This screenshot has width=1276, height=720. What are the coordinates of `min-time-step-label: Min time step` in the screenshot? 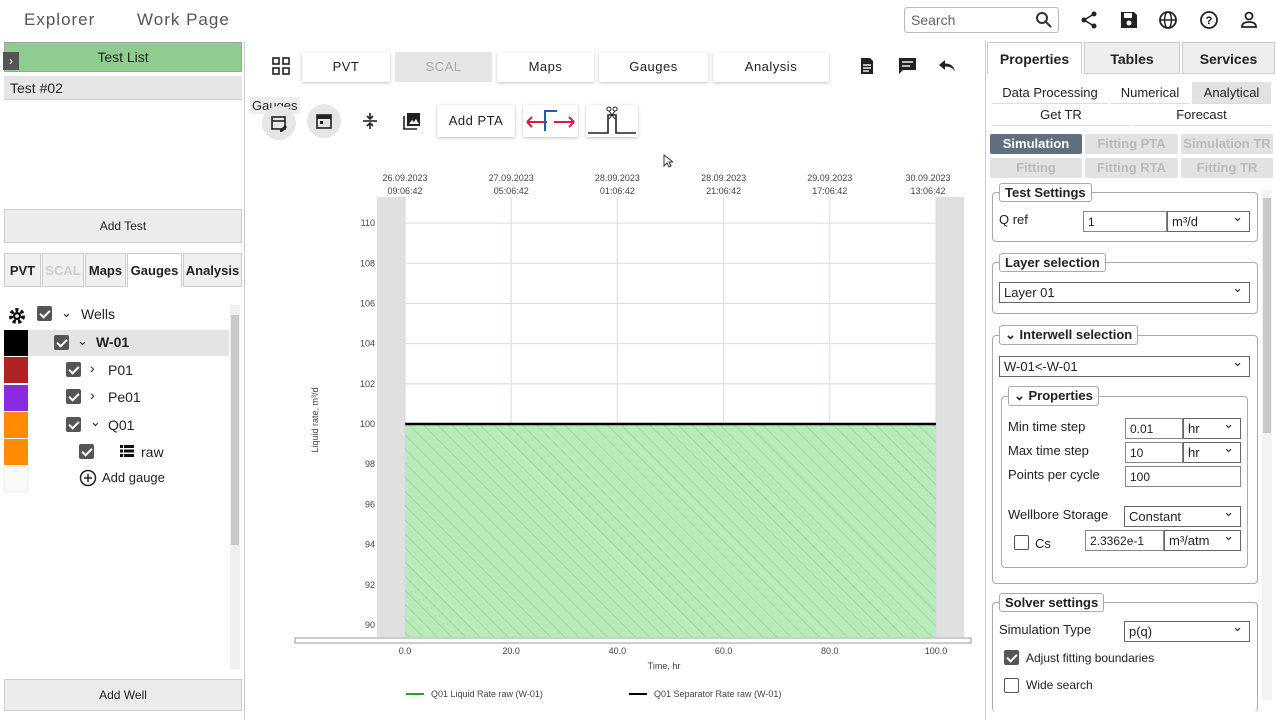 It's located at (1047, 426).